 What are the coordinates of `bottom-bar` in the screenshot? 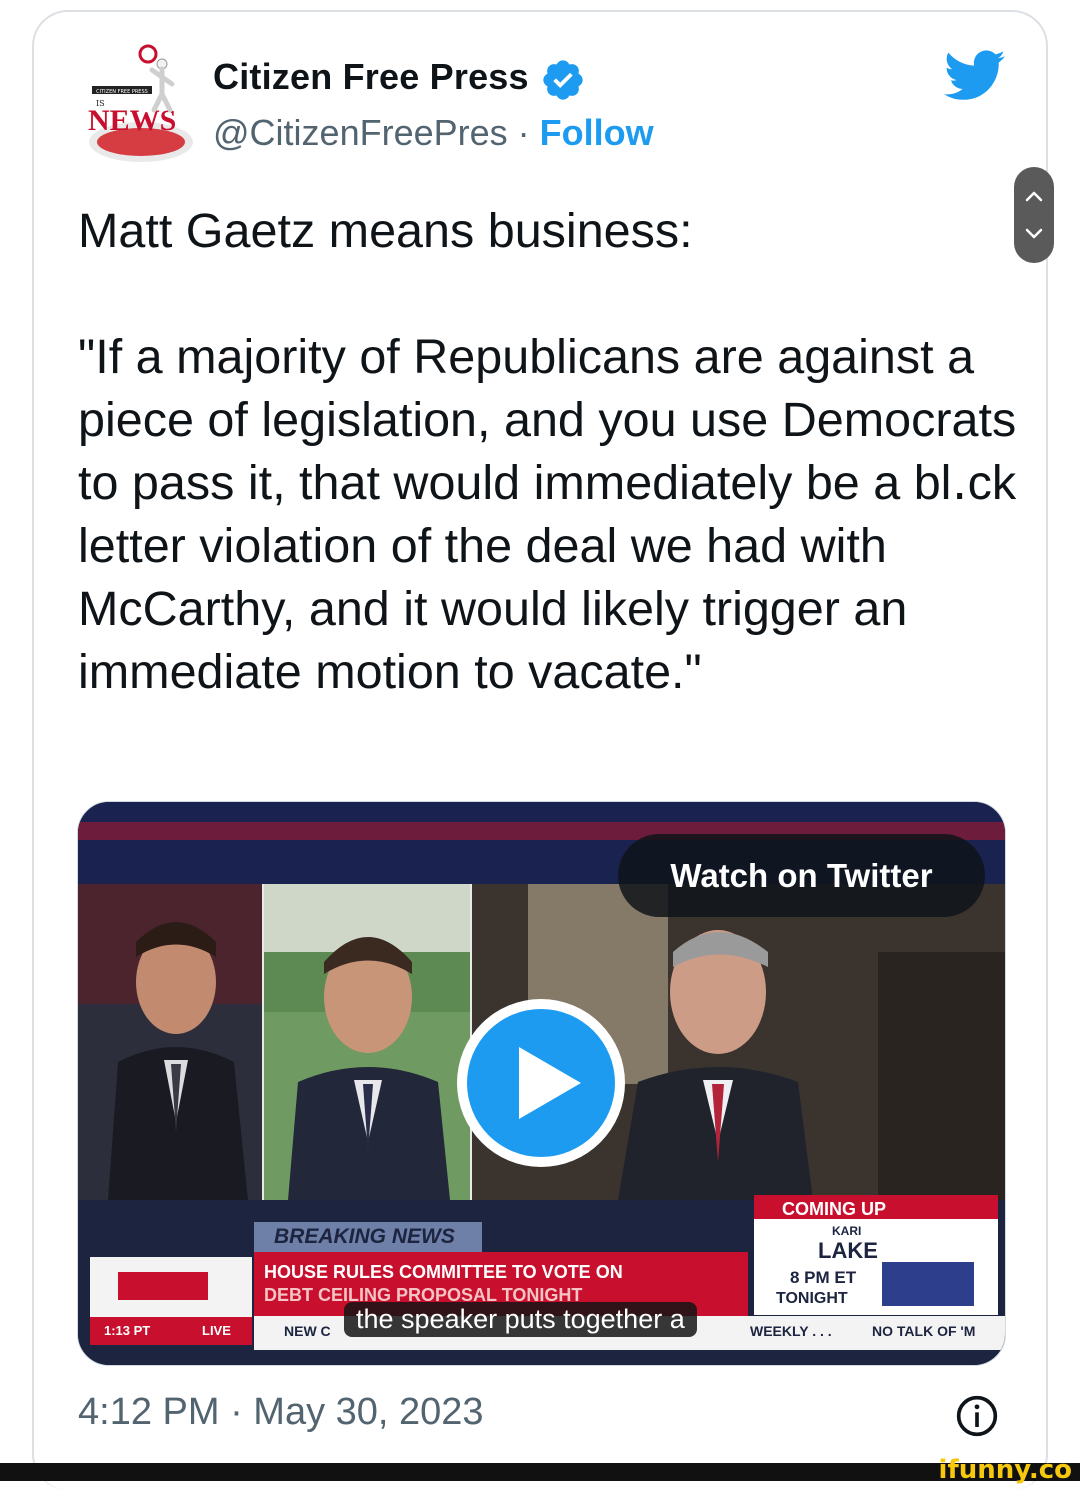 It's located at (540, 1472).